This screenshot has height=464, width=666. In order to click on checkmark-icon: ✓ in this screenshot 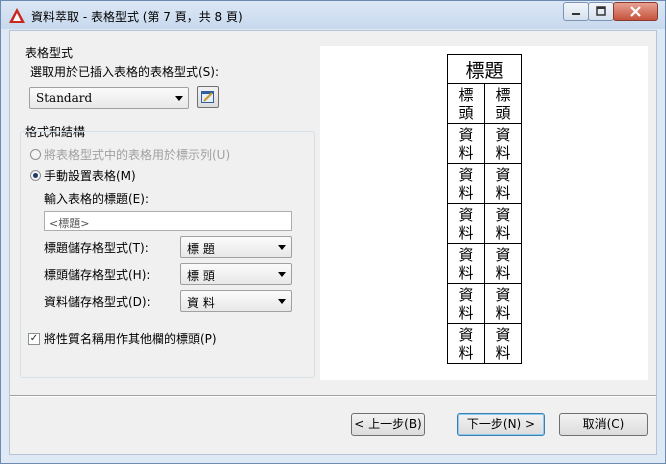, I will do `click(34, 338)`.